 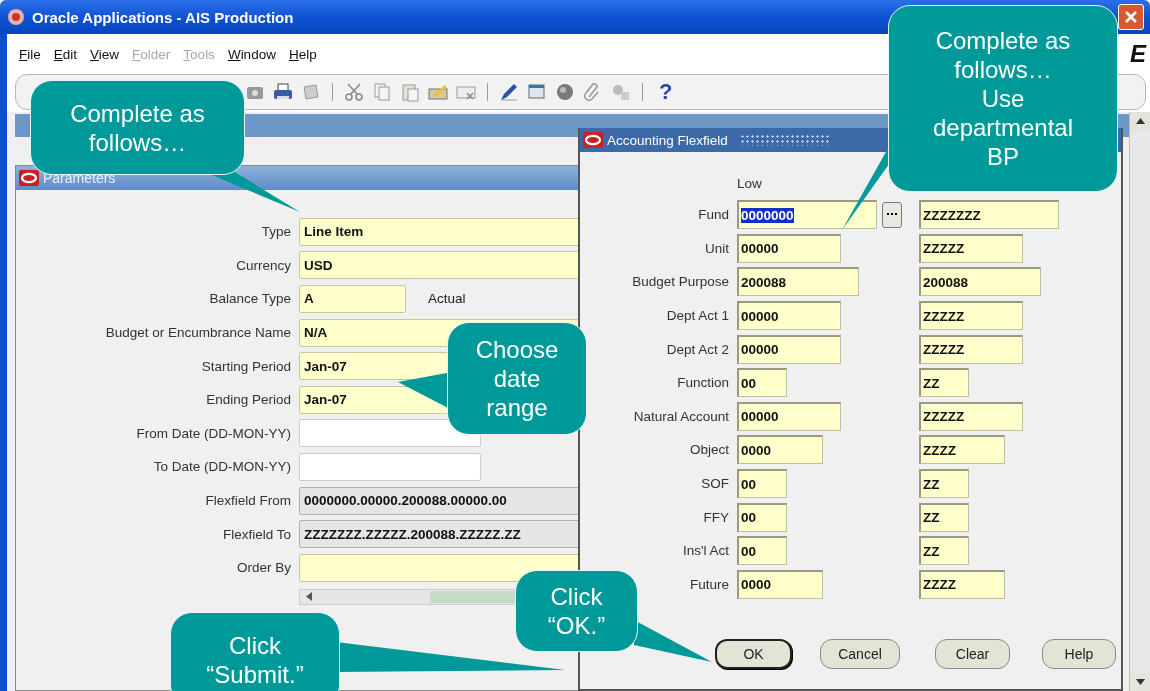 I want to click on field-label: Future, so click(x=708, y=584).